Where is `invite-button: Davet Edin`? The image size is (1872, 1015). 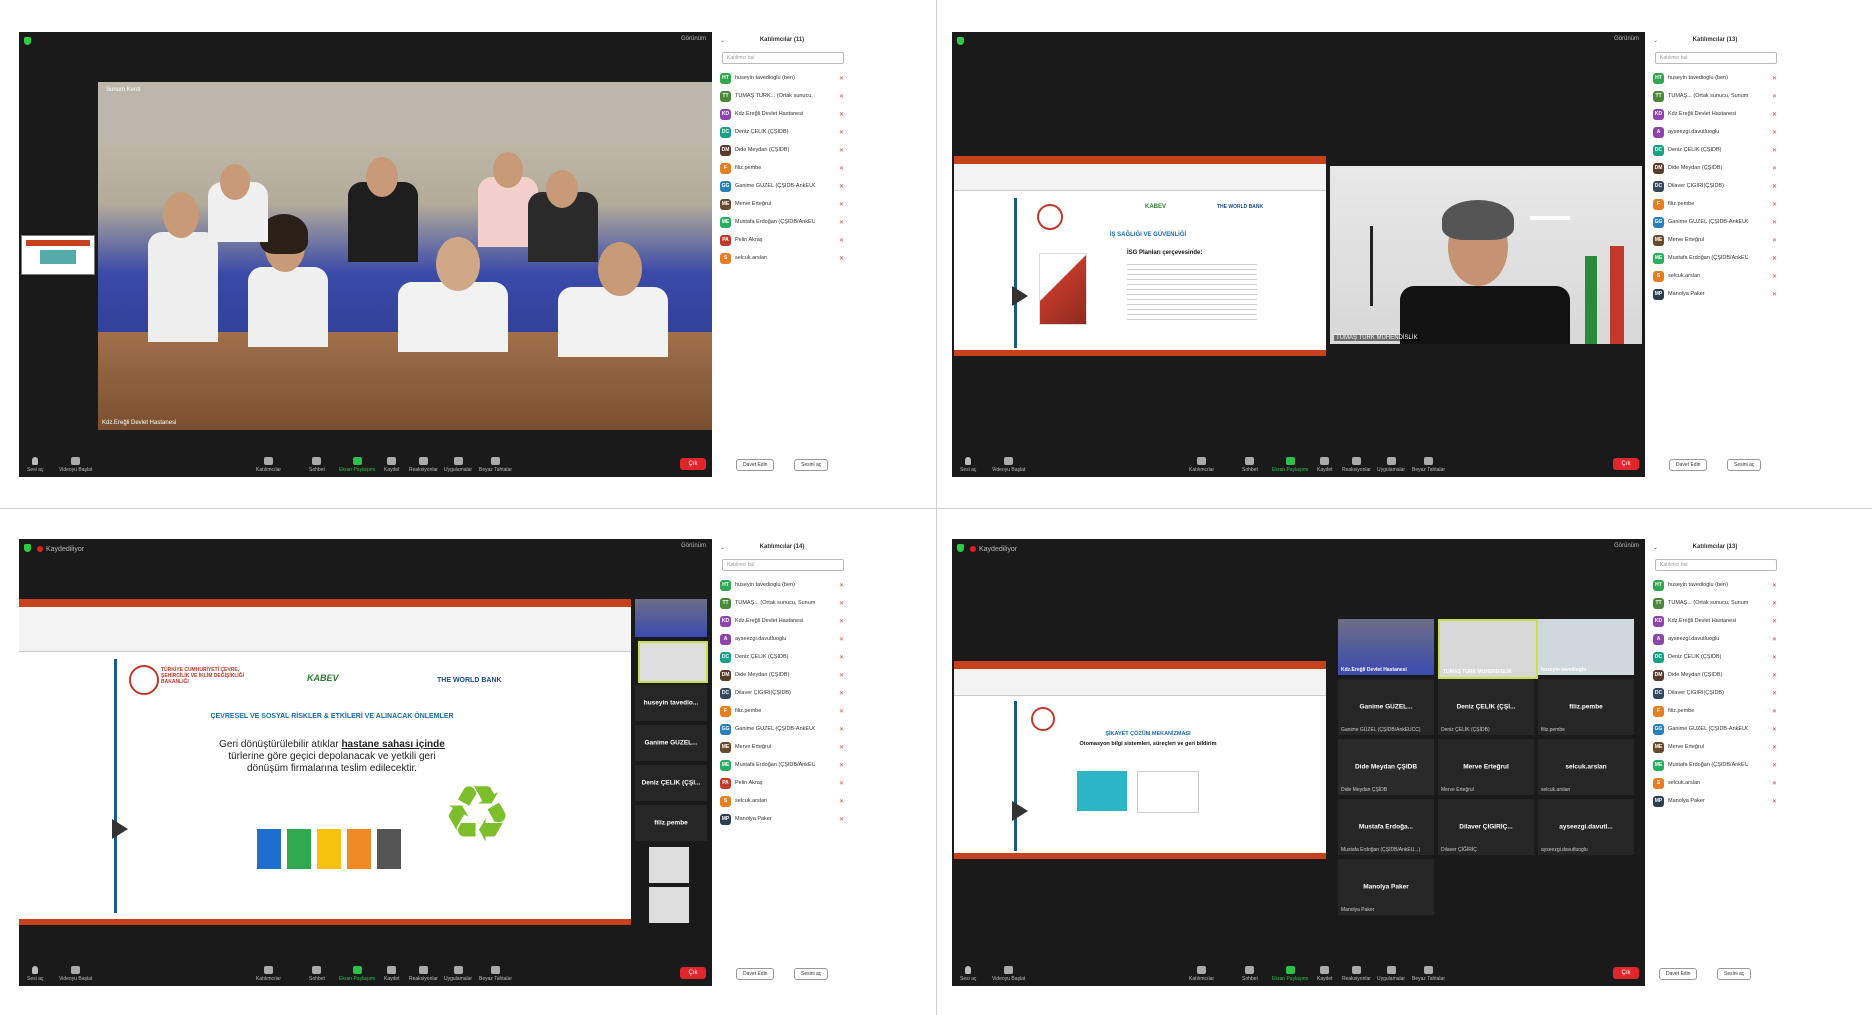 invite-button: Davet Edin is located at coordinates (1688, 465).